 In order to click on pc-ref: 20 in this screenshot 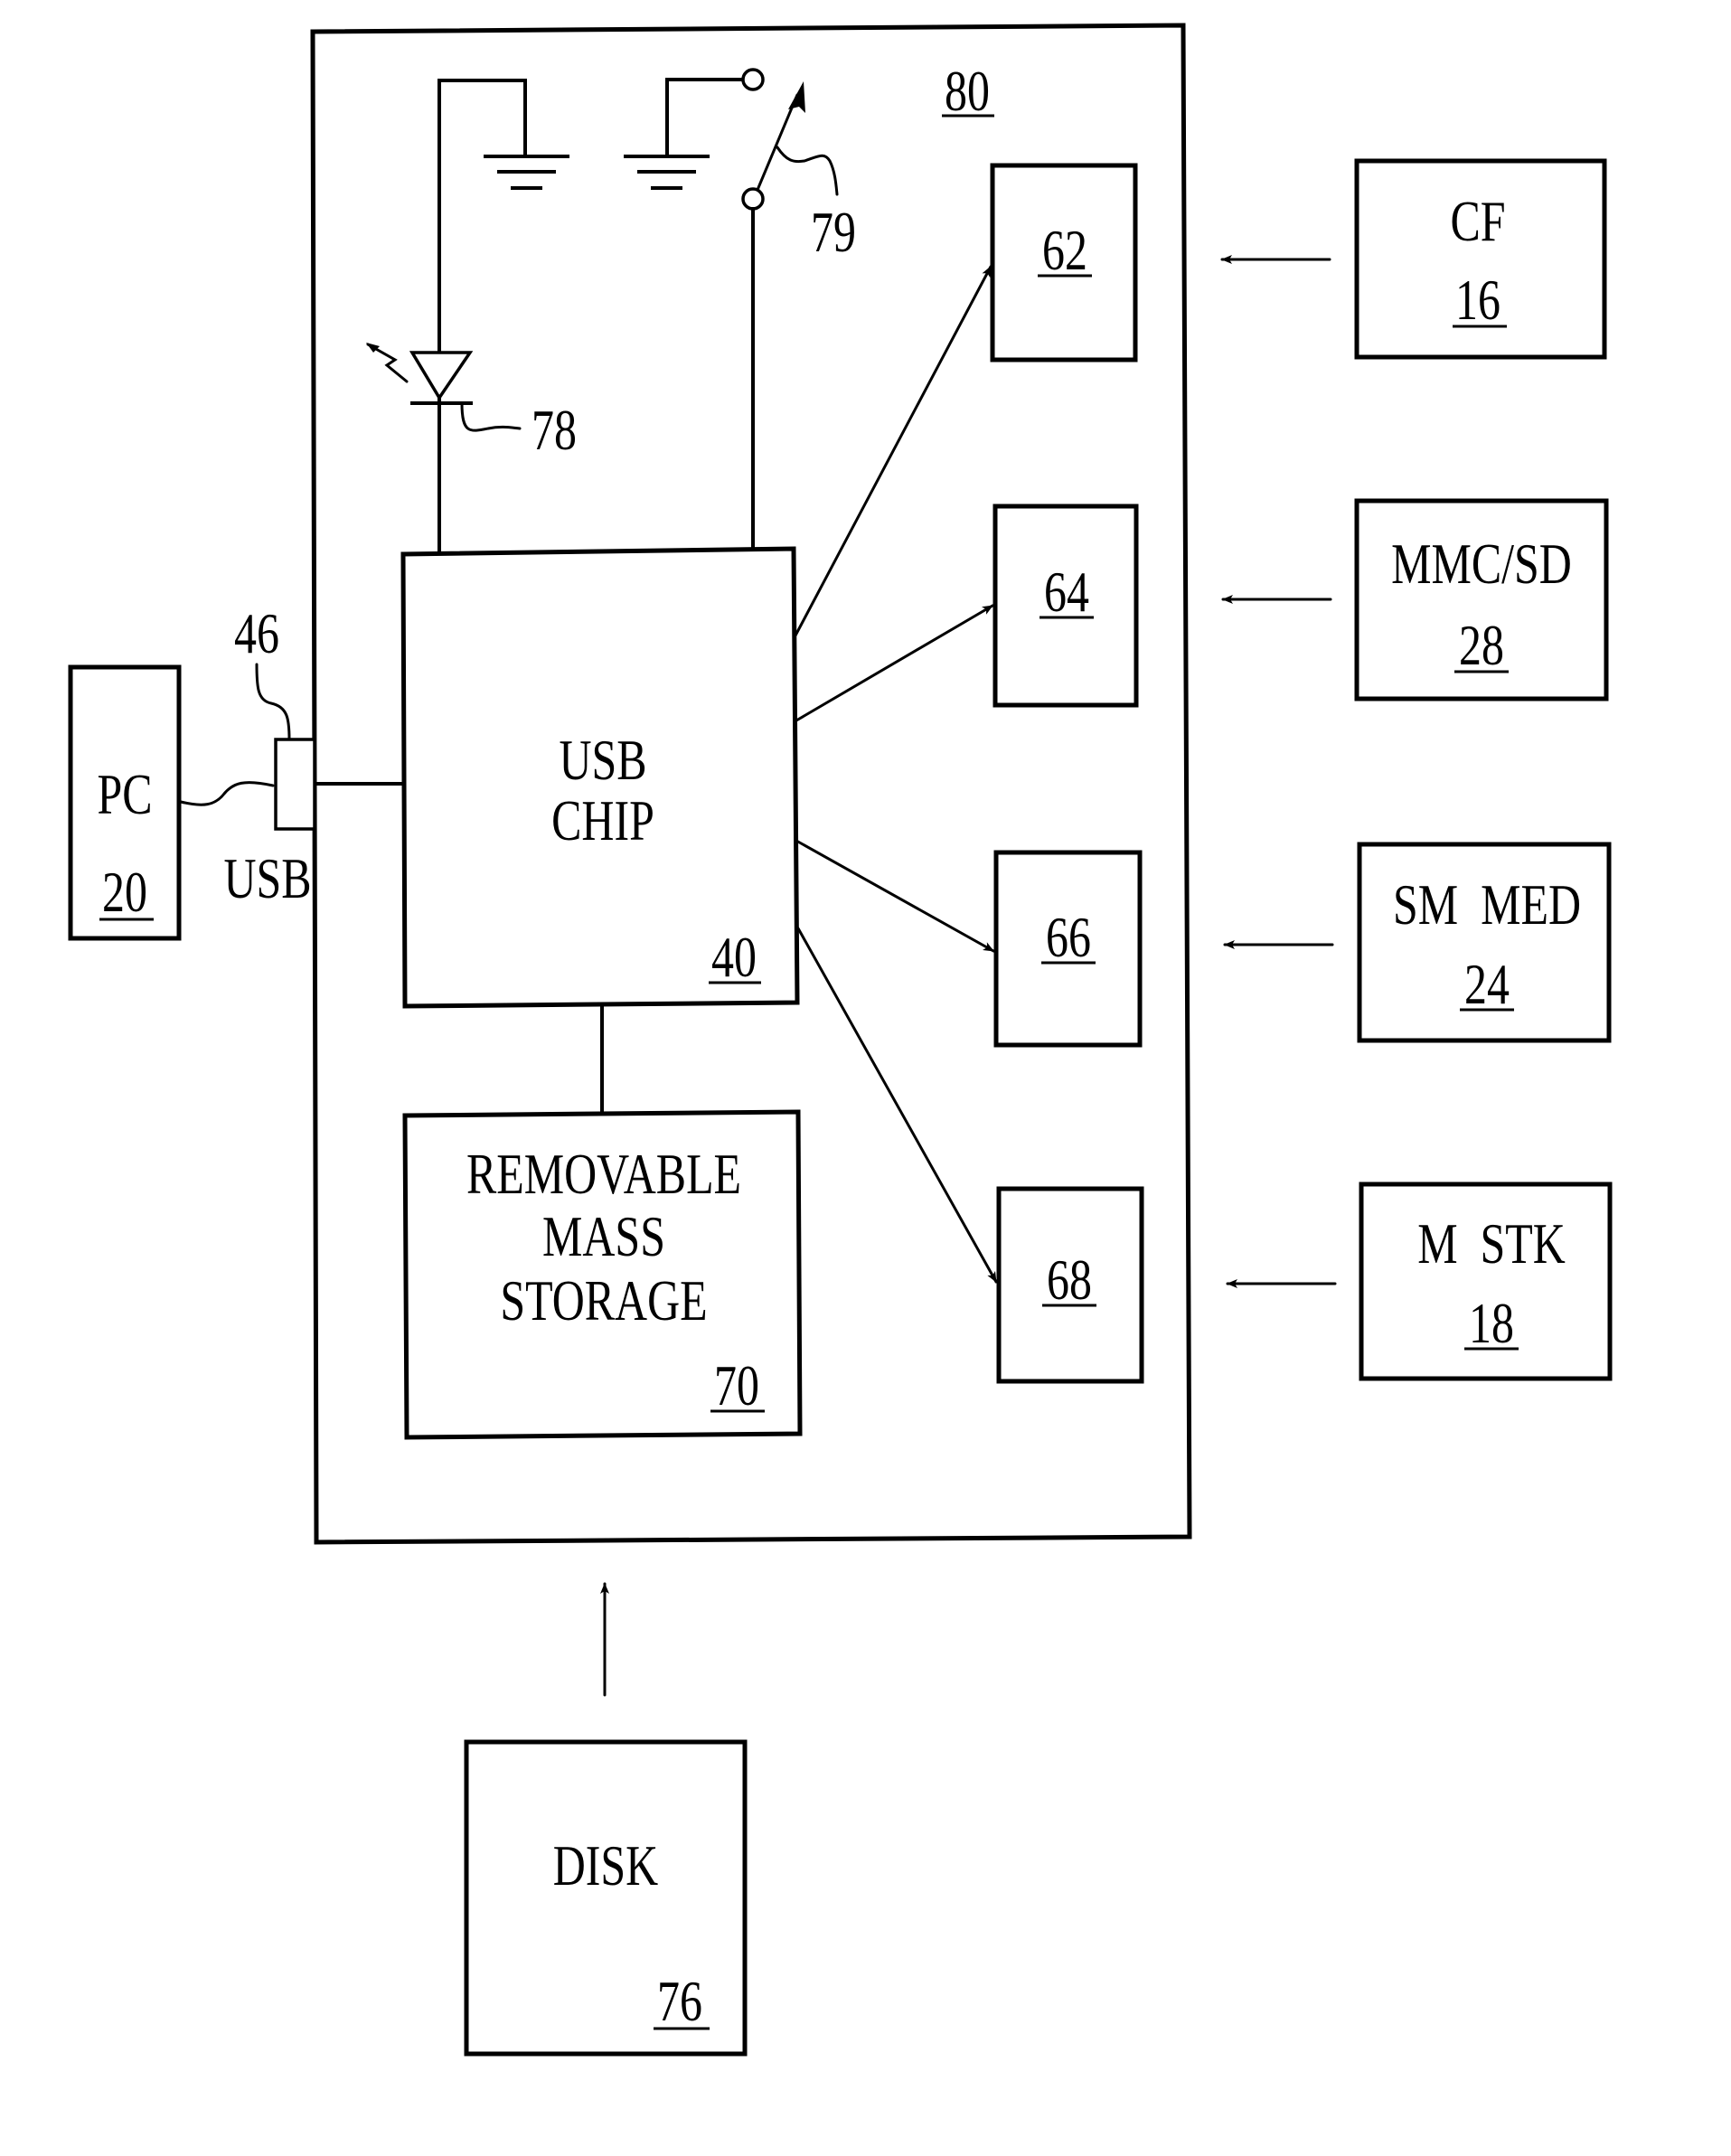, I will do `click(124, 892)`.